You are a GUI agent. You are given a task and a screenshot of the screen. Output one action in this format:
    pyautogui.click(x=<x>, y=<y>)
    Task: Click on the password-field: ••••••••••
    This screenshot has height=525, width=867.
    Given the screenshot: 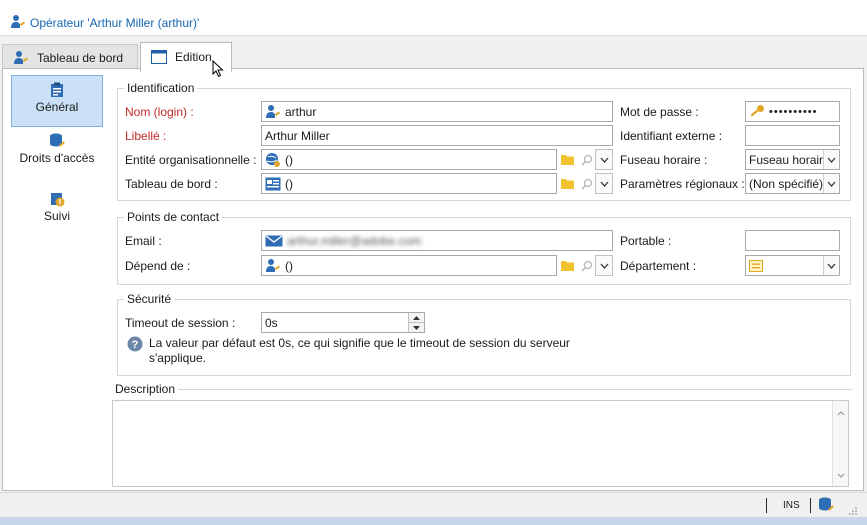 What is the action you would take?
    pyautogui.click(x=792, y=111)
    